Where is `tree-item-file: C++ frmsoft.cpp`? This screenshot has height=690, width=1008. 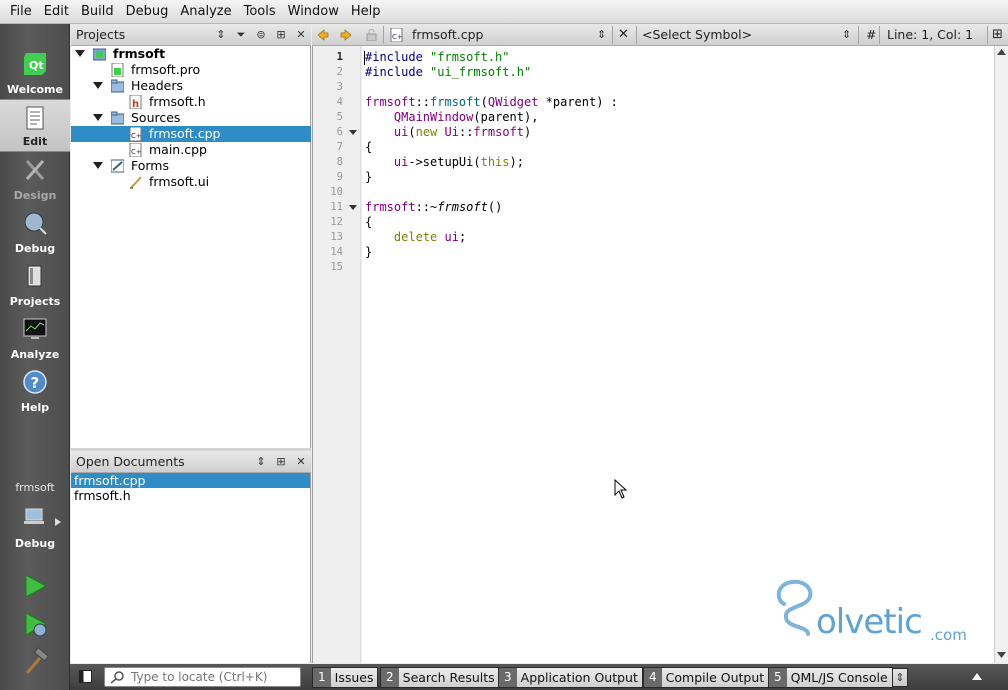
tree-item-file: C++ frmsoft.cpp is located at coordinates (191, 134).